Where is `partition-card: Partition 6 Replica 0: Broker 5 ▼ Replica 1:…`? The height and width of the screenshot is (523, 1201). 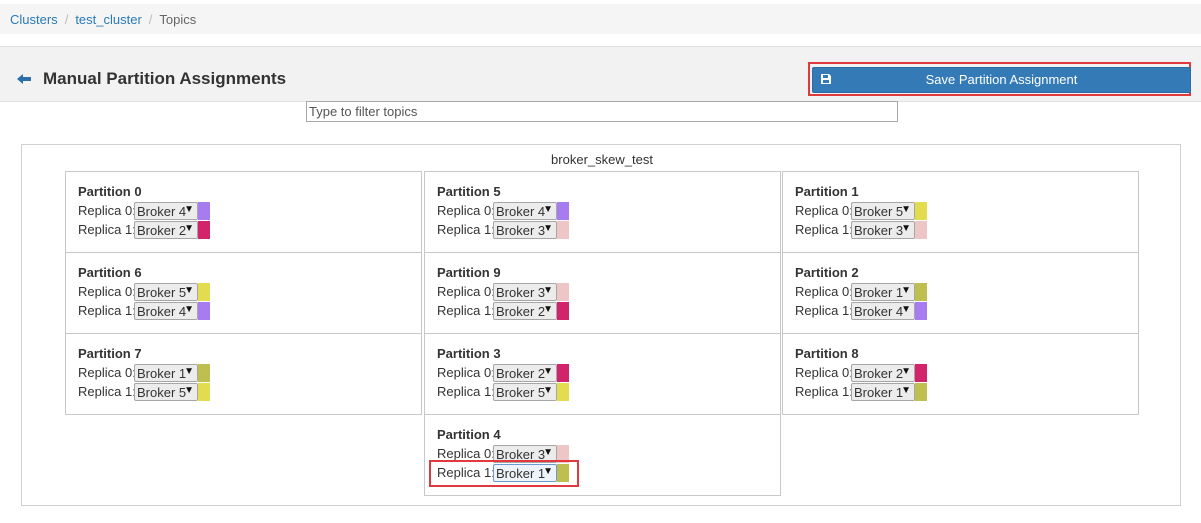 partition-card: Partition 6 Replica 0: Broker 5 ▼ Replica 1:… is located at coordinates (243, 293).